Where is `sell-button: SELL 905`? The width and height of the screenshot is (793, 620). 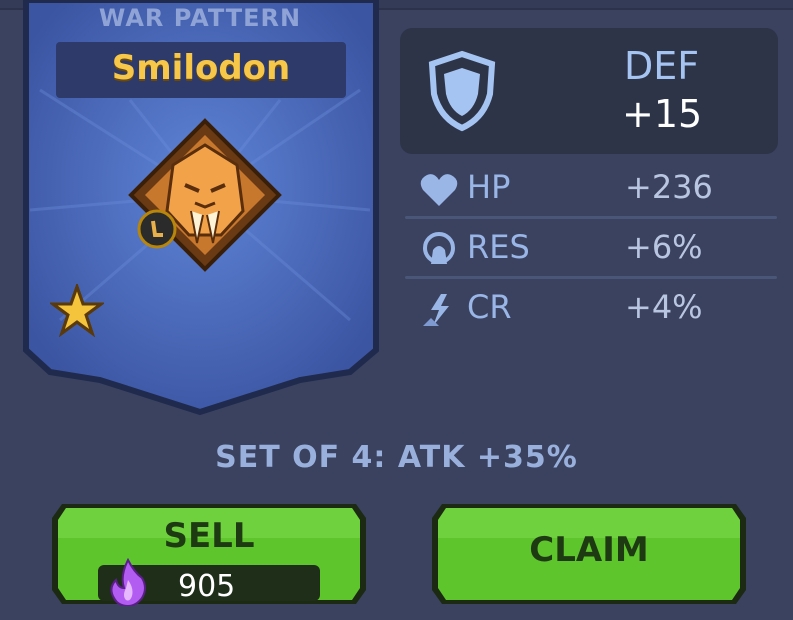 sell-button: SELL 905 is located at coordinates (209, 554).